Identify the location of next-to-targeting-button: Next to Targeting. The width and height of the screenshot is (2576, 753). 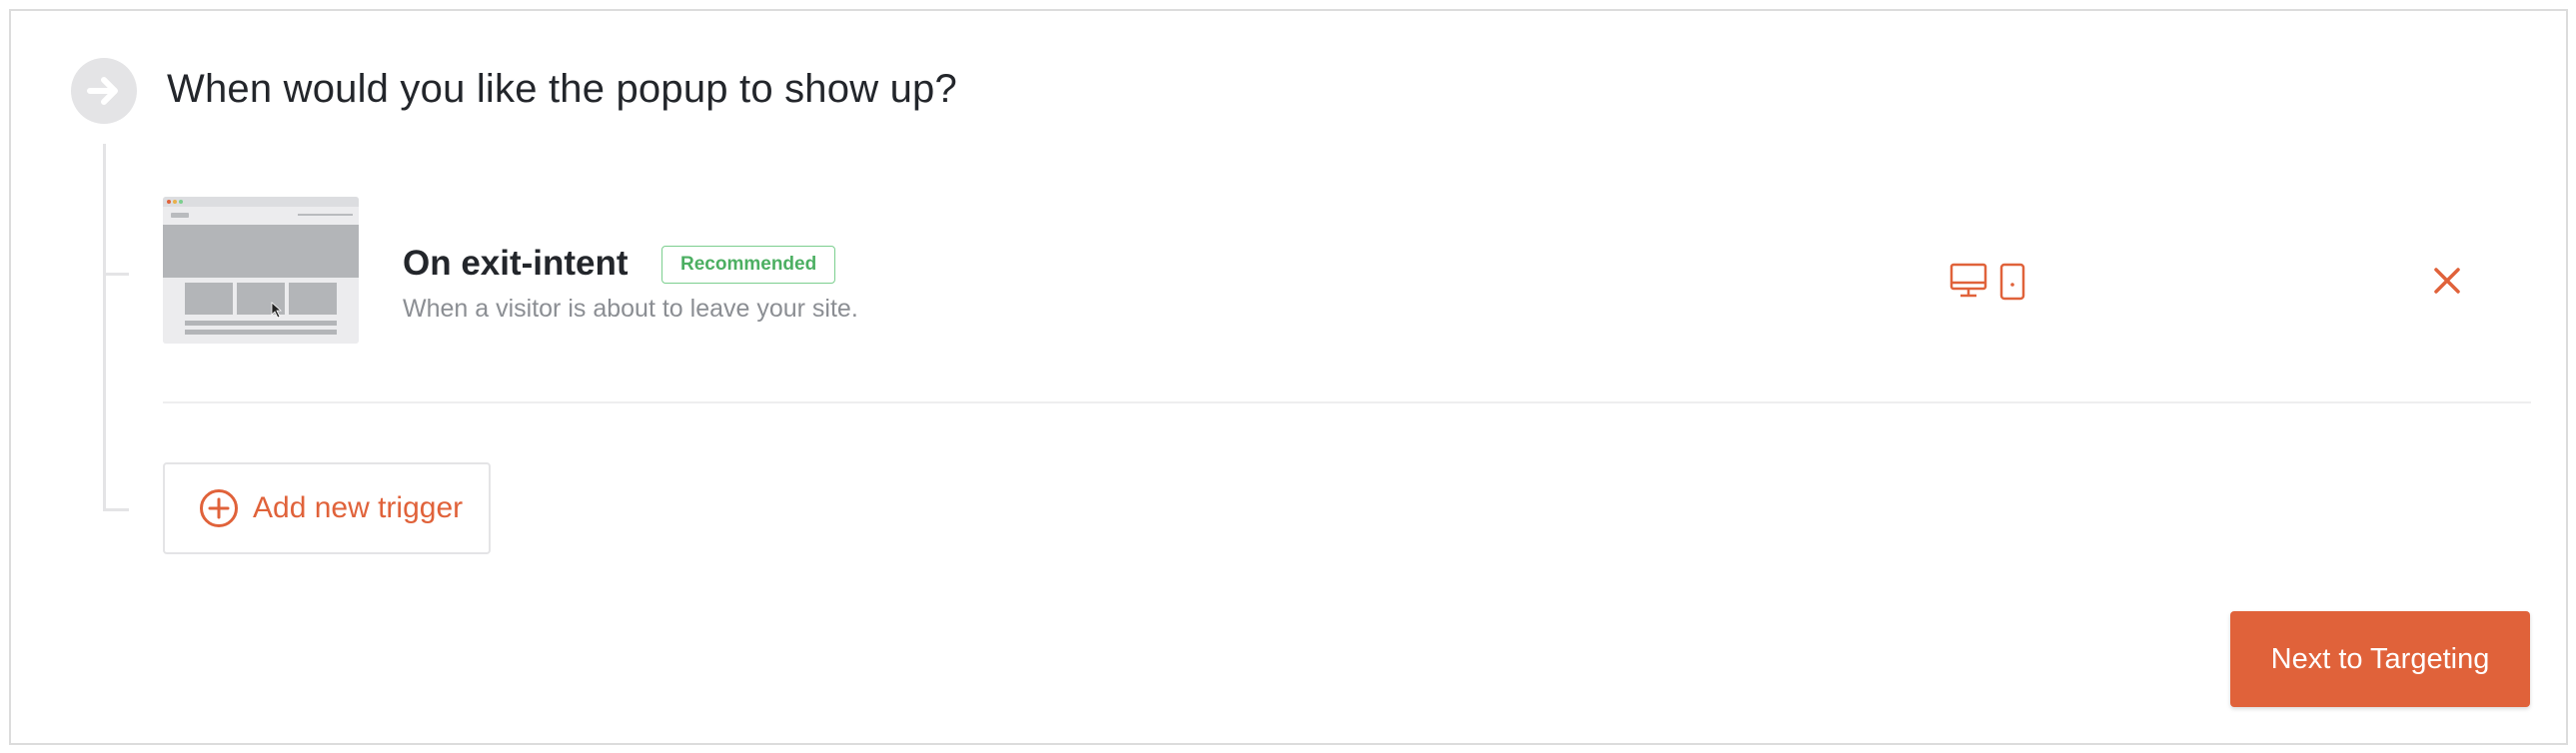
(2380, 659).